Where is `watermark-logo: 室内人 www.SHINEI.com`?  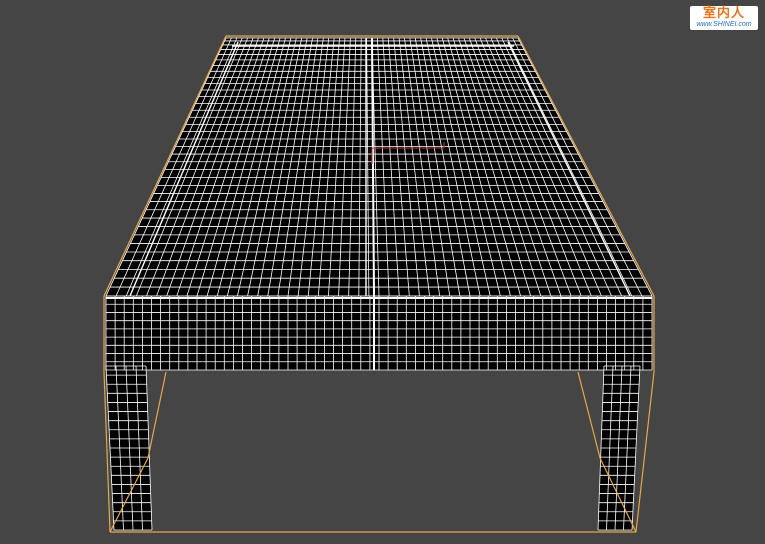
watermark-logo: 室内人 www.SHINEI.com is located at coordinates (724, 18).